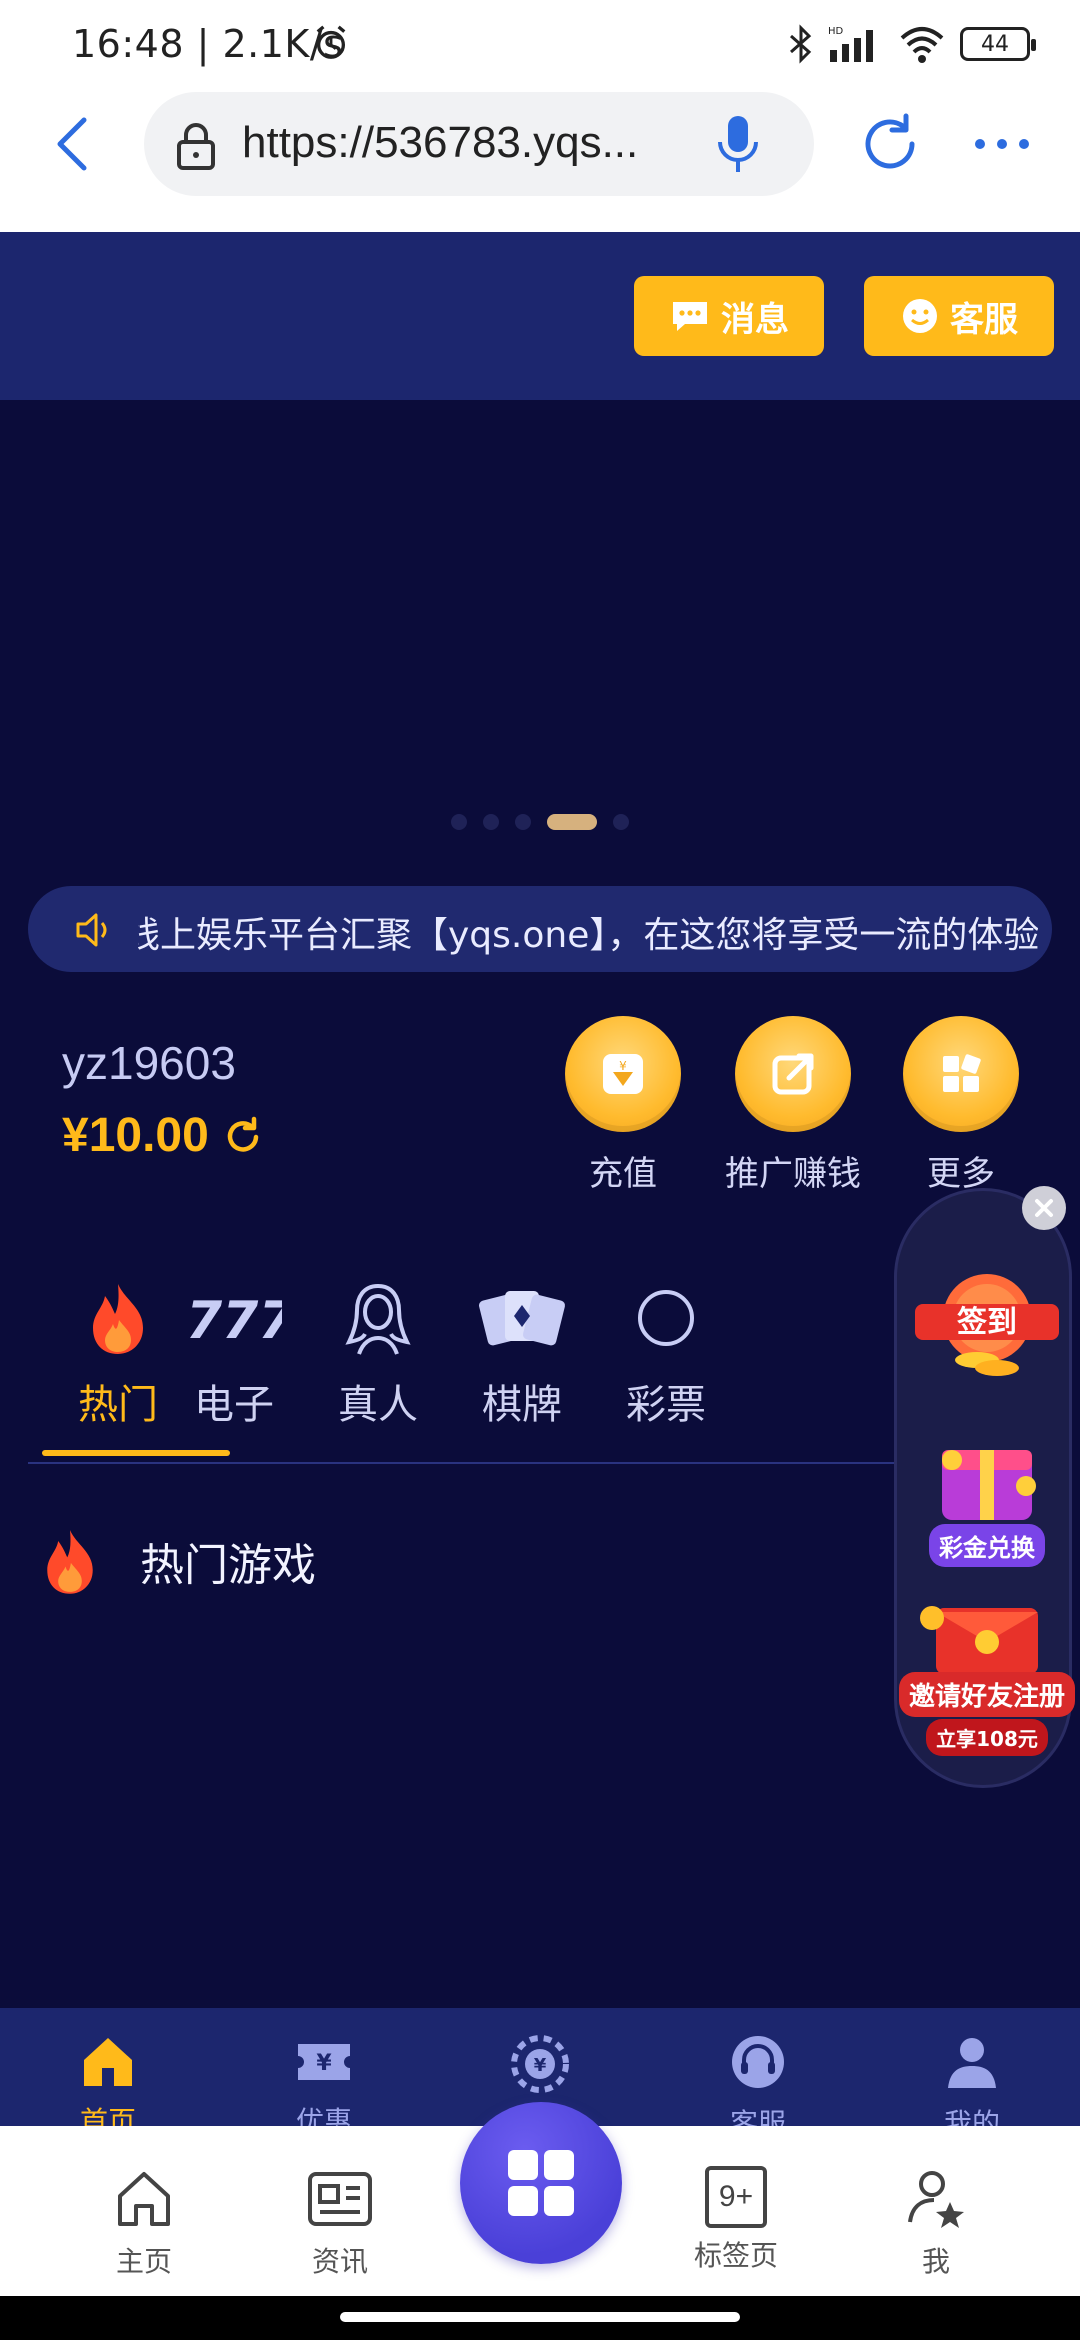 The height and width of the screenshot is (2340, 1080). I want to click on status-time: 16:48 | 2.1K/s, so click(208, 44).